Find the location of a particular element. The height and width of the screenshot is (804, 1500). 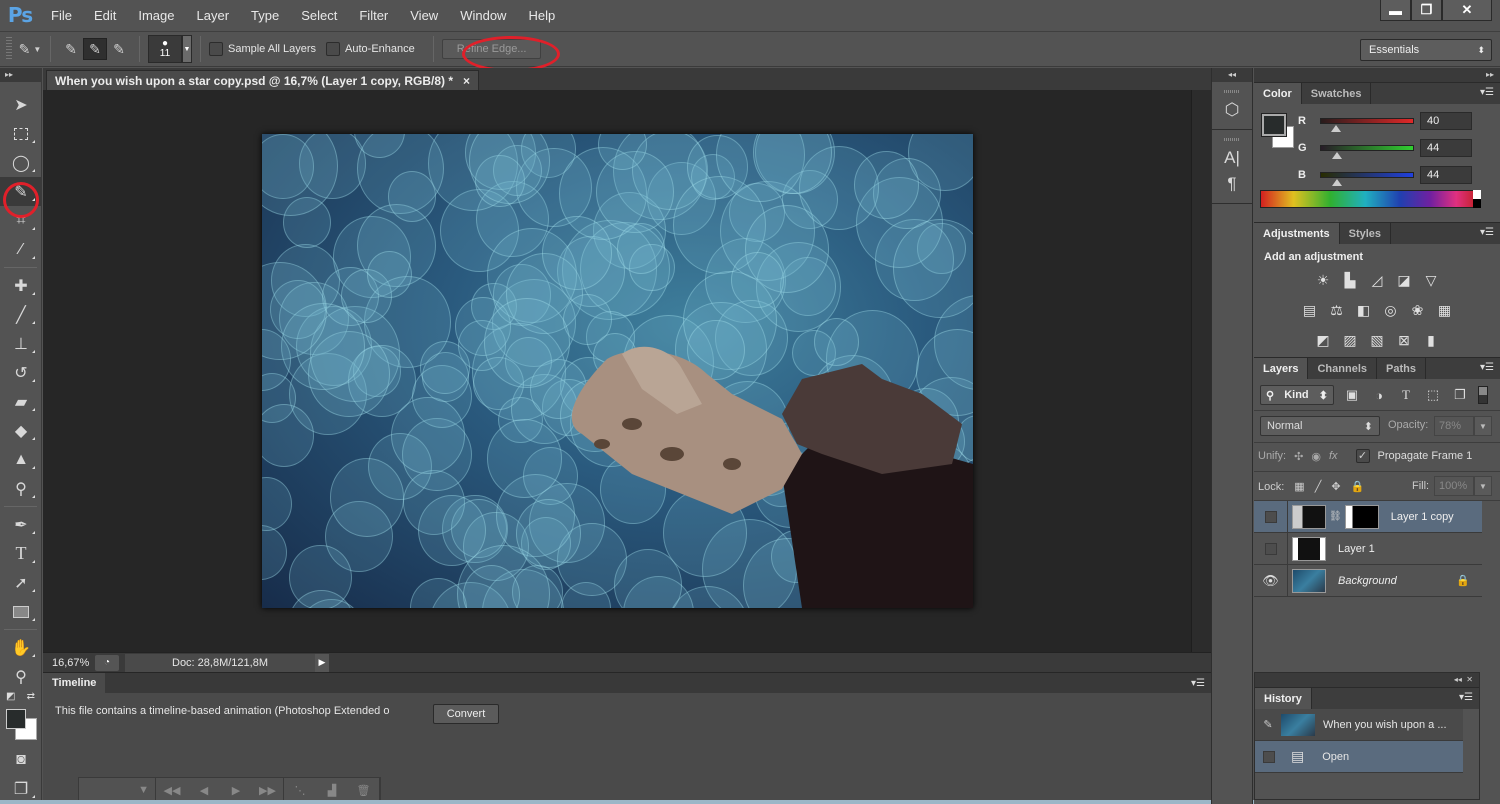

minimize-button: ▬ is located at coordinates (1395, 10).